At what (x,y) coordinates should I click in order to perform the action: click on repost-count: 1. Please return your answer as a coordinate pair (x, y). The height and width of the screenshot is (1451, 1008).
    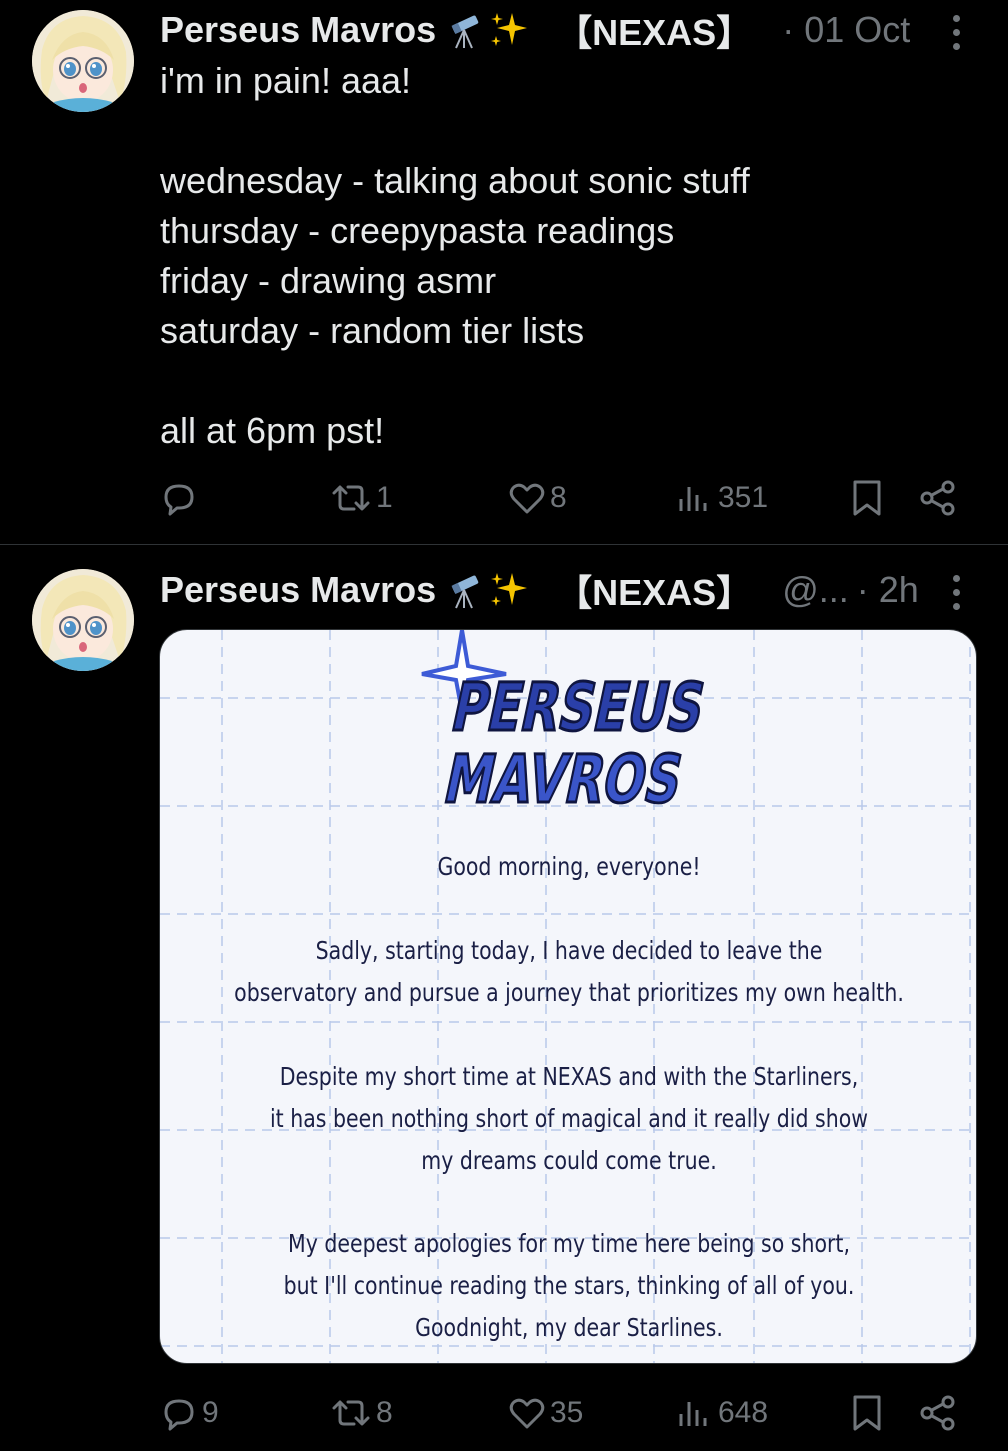
    Looking at the image, I should click on (384, 497).